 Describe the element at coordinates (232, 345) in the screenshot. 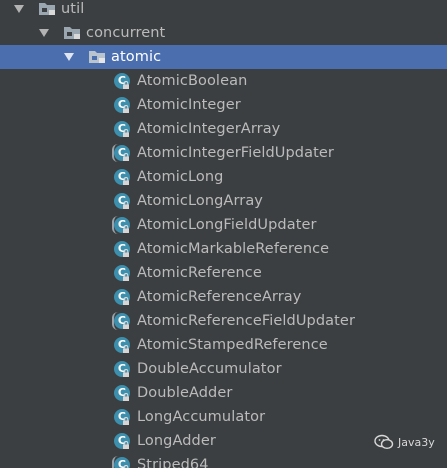

I see `class-label: AtomicStampedReference` at that location.